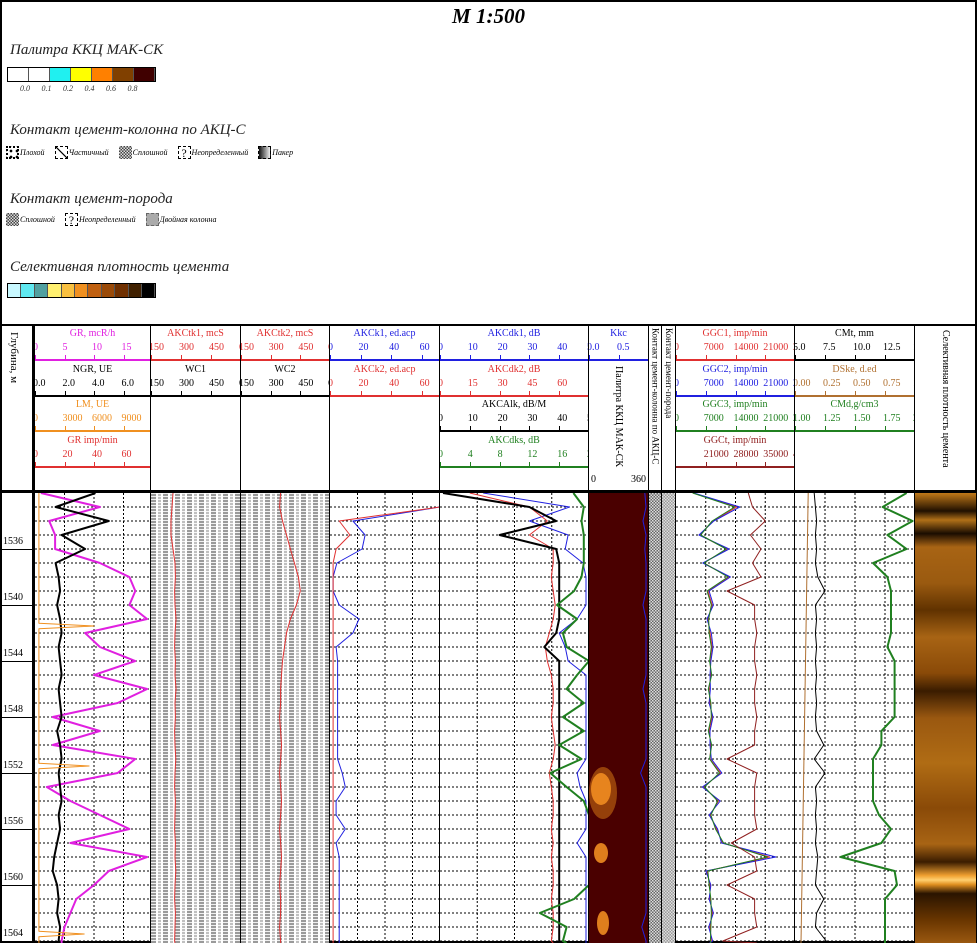 The image size is (977, 943). I want to click on scale-akcdk1-db: AKCdk1, dB01020304050, so click(514, 344).